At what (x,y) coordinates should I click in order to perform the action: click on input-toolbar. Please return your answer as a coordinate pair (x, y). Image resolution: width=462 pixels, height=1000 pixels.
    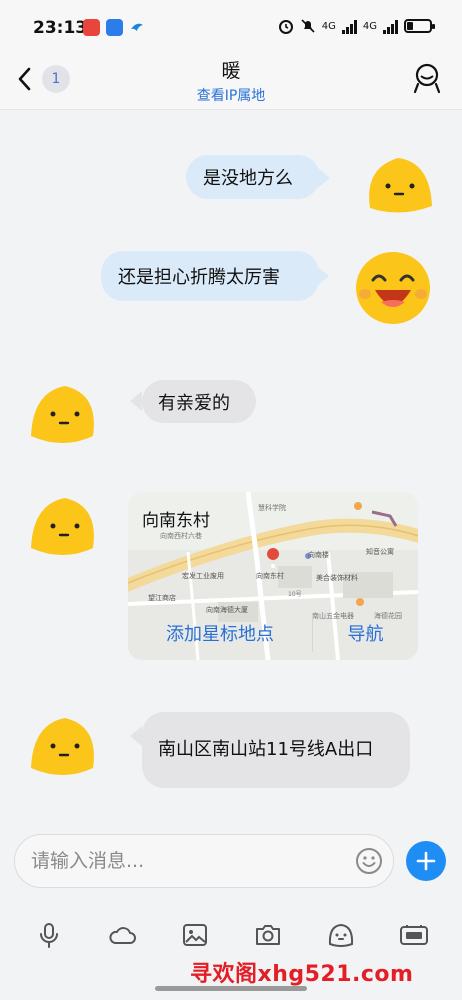
    Looking at the image, I should click on (231, 935).